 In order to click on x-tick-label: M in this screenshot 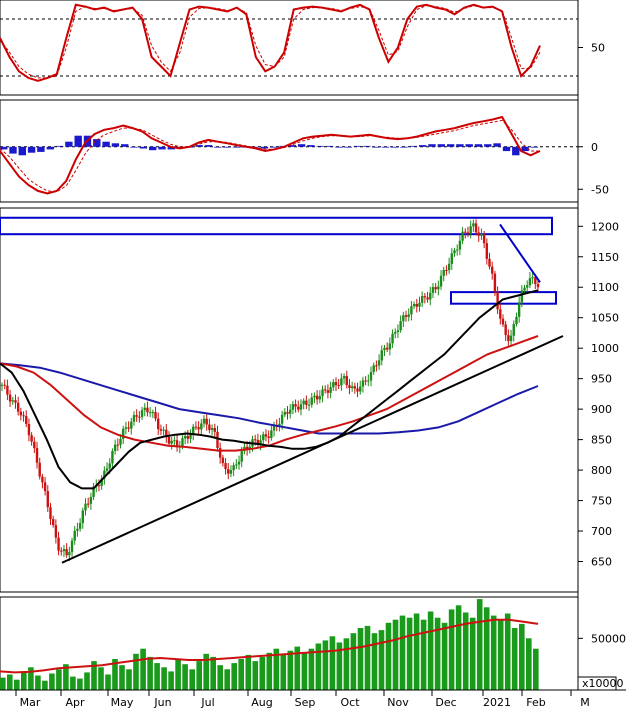, I will do `click(585, 702)`.